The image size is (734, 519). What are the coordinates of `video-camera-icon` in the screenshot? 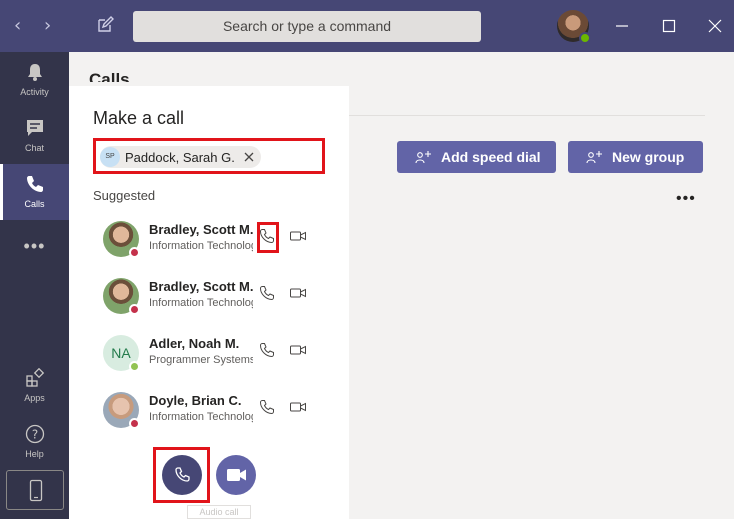 It's located at (236, 475).